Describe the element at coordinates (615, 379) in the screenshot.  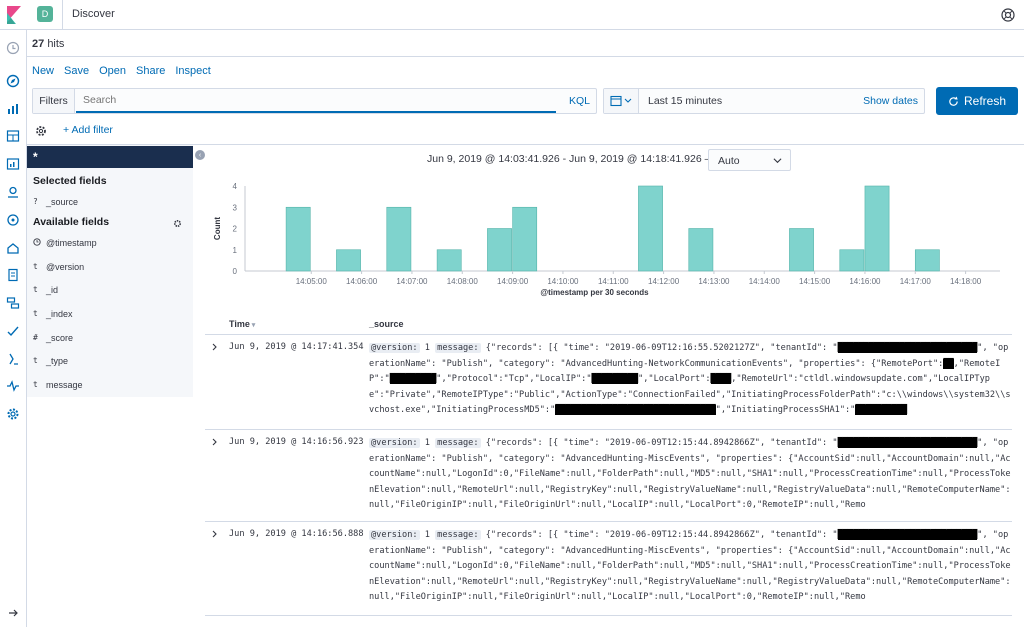
I see `redacted-block: █████████` at that location.